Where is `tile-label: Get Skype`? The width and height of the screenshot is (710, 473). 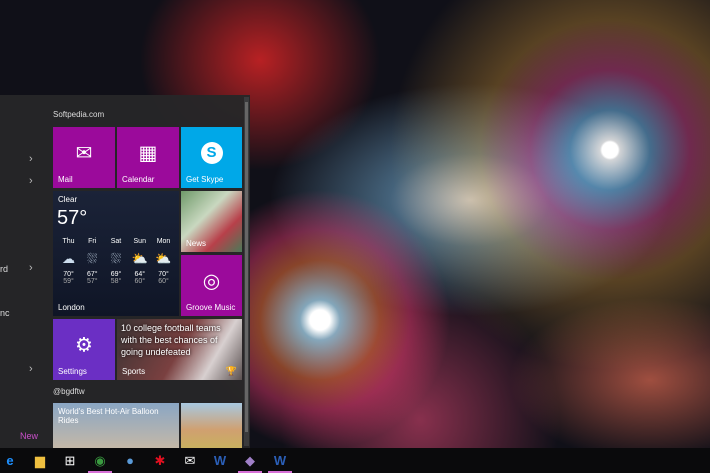 tile-label: Get Skype is located at coordinates (205, 179).